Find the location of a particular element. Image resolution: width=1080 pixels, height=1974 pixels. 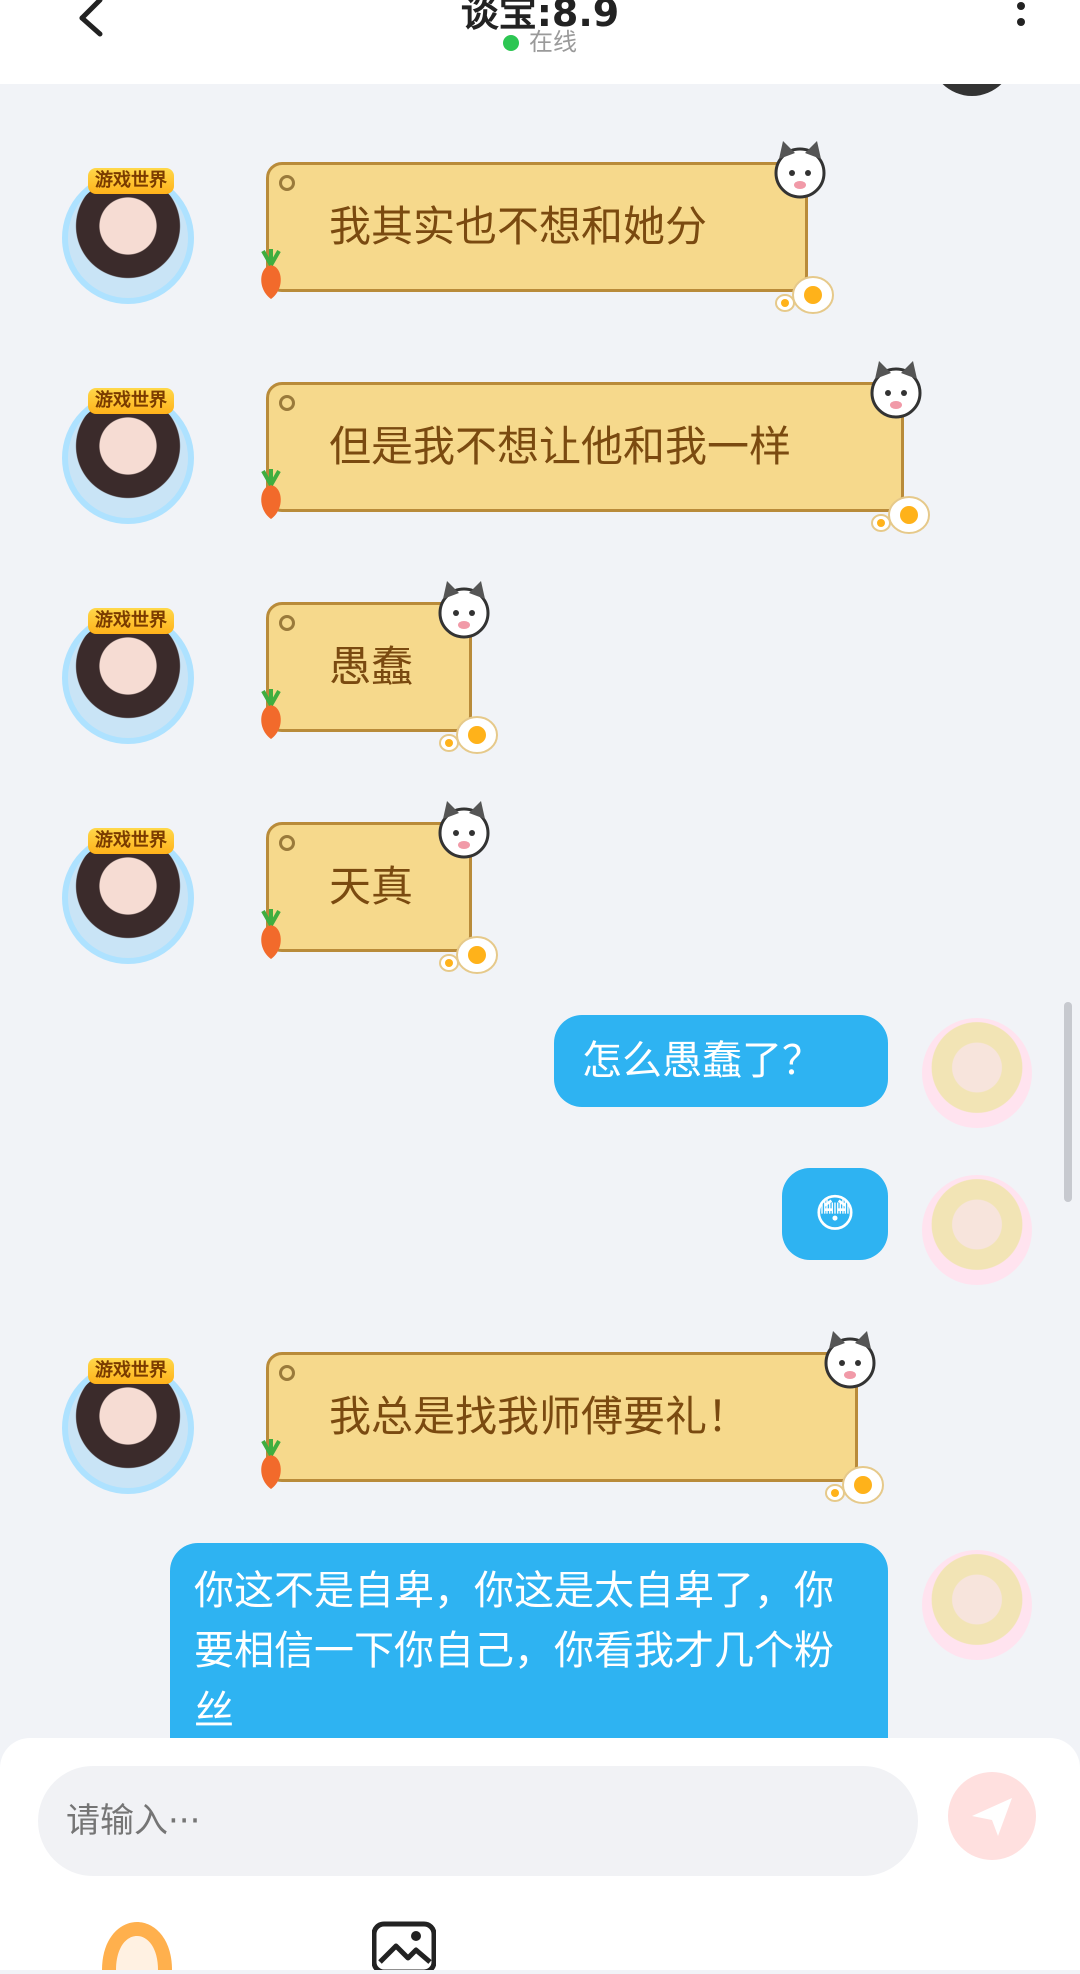

online-dot-icon is located at coordinates (511, 43).